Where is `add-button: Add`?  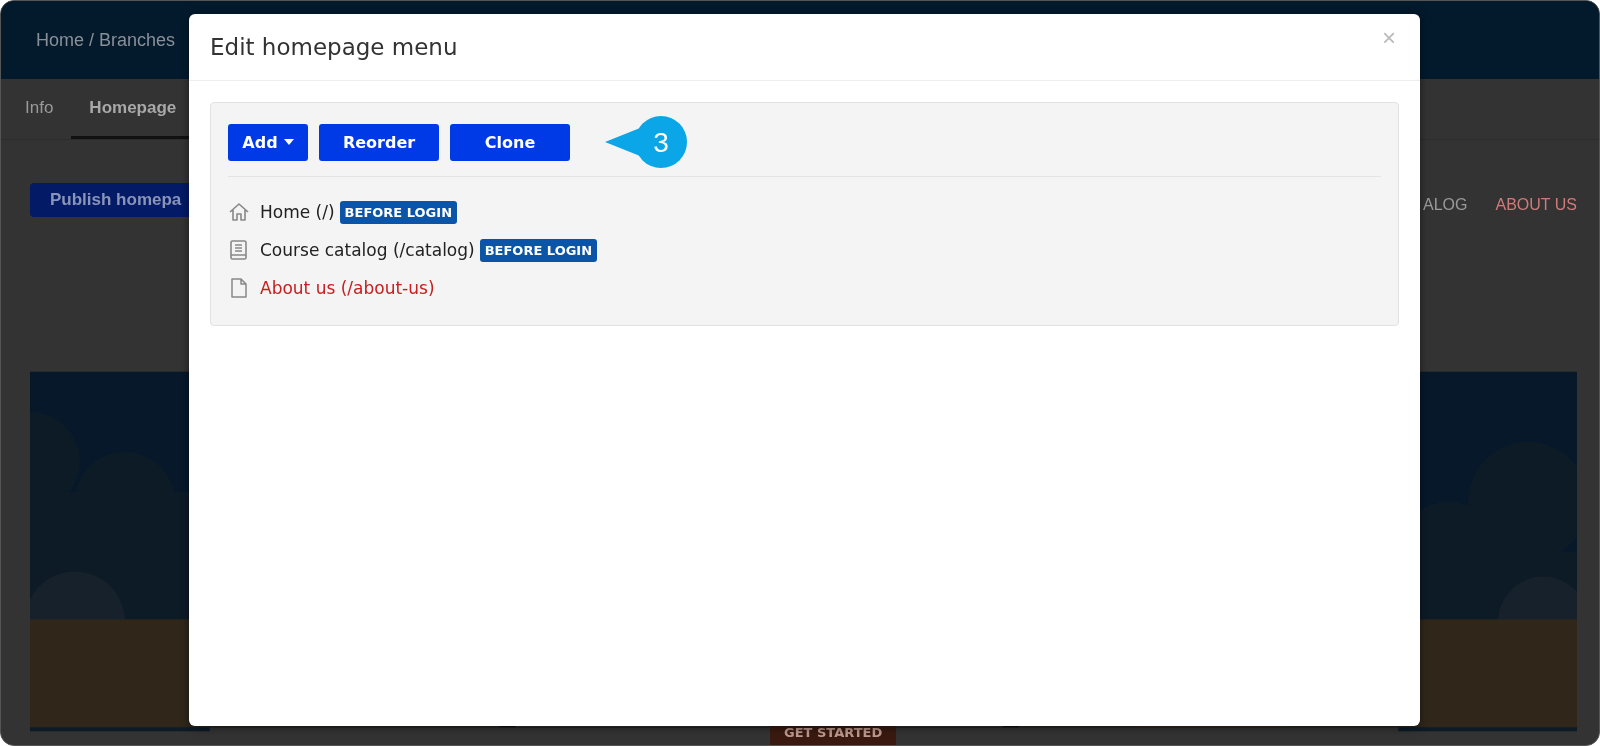
add-button: Add is located at coordinates (268, 142).